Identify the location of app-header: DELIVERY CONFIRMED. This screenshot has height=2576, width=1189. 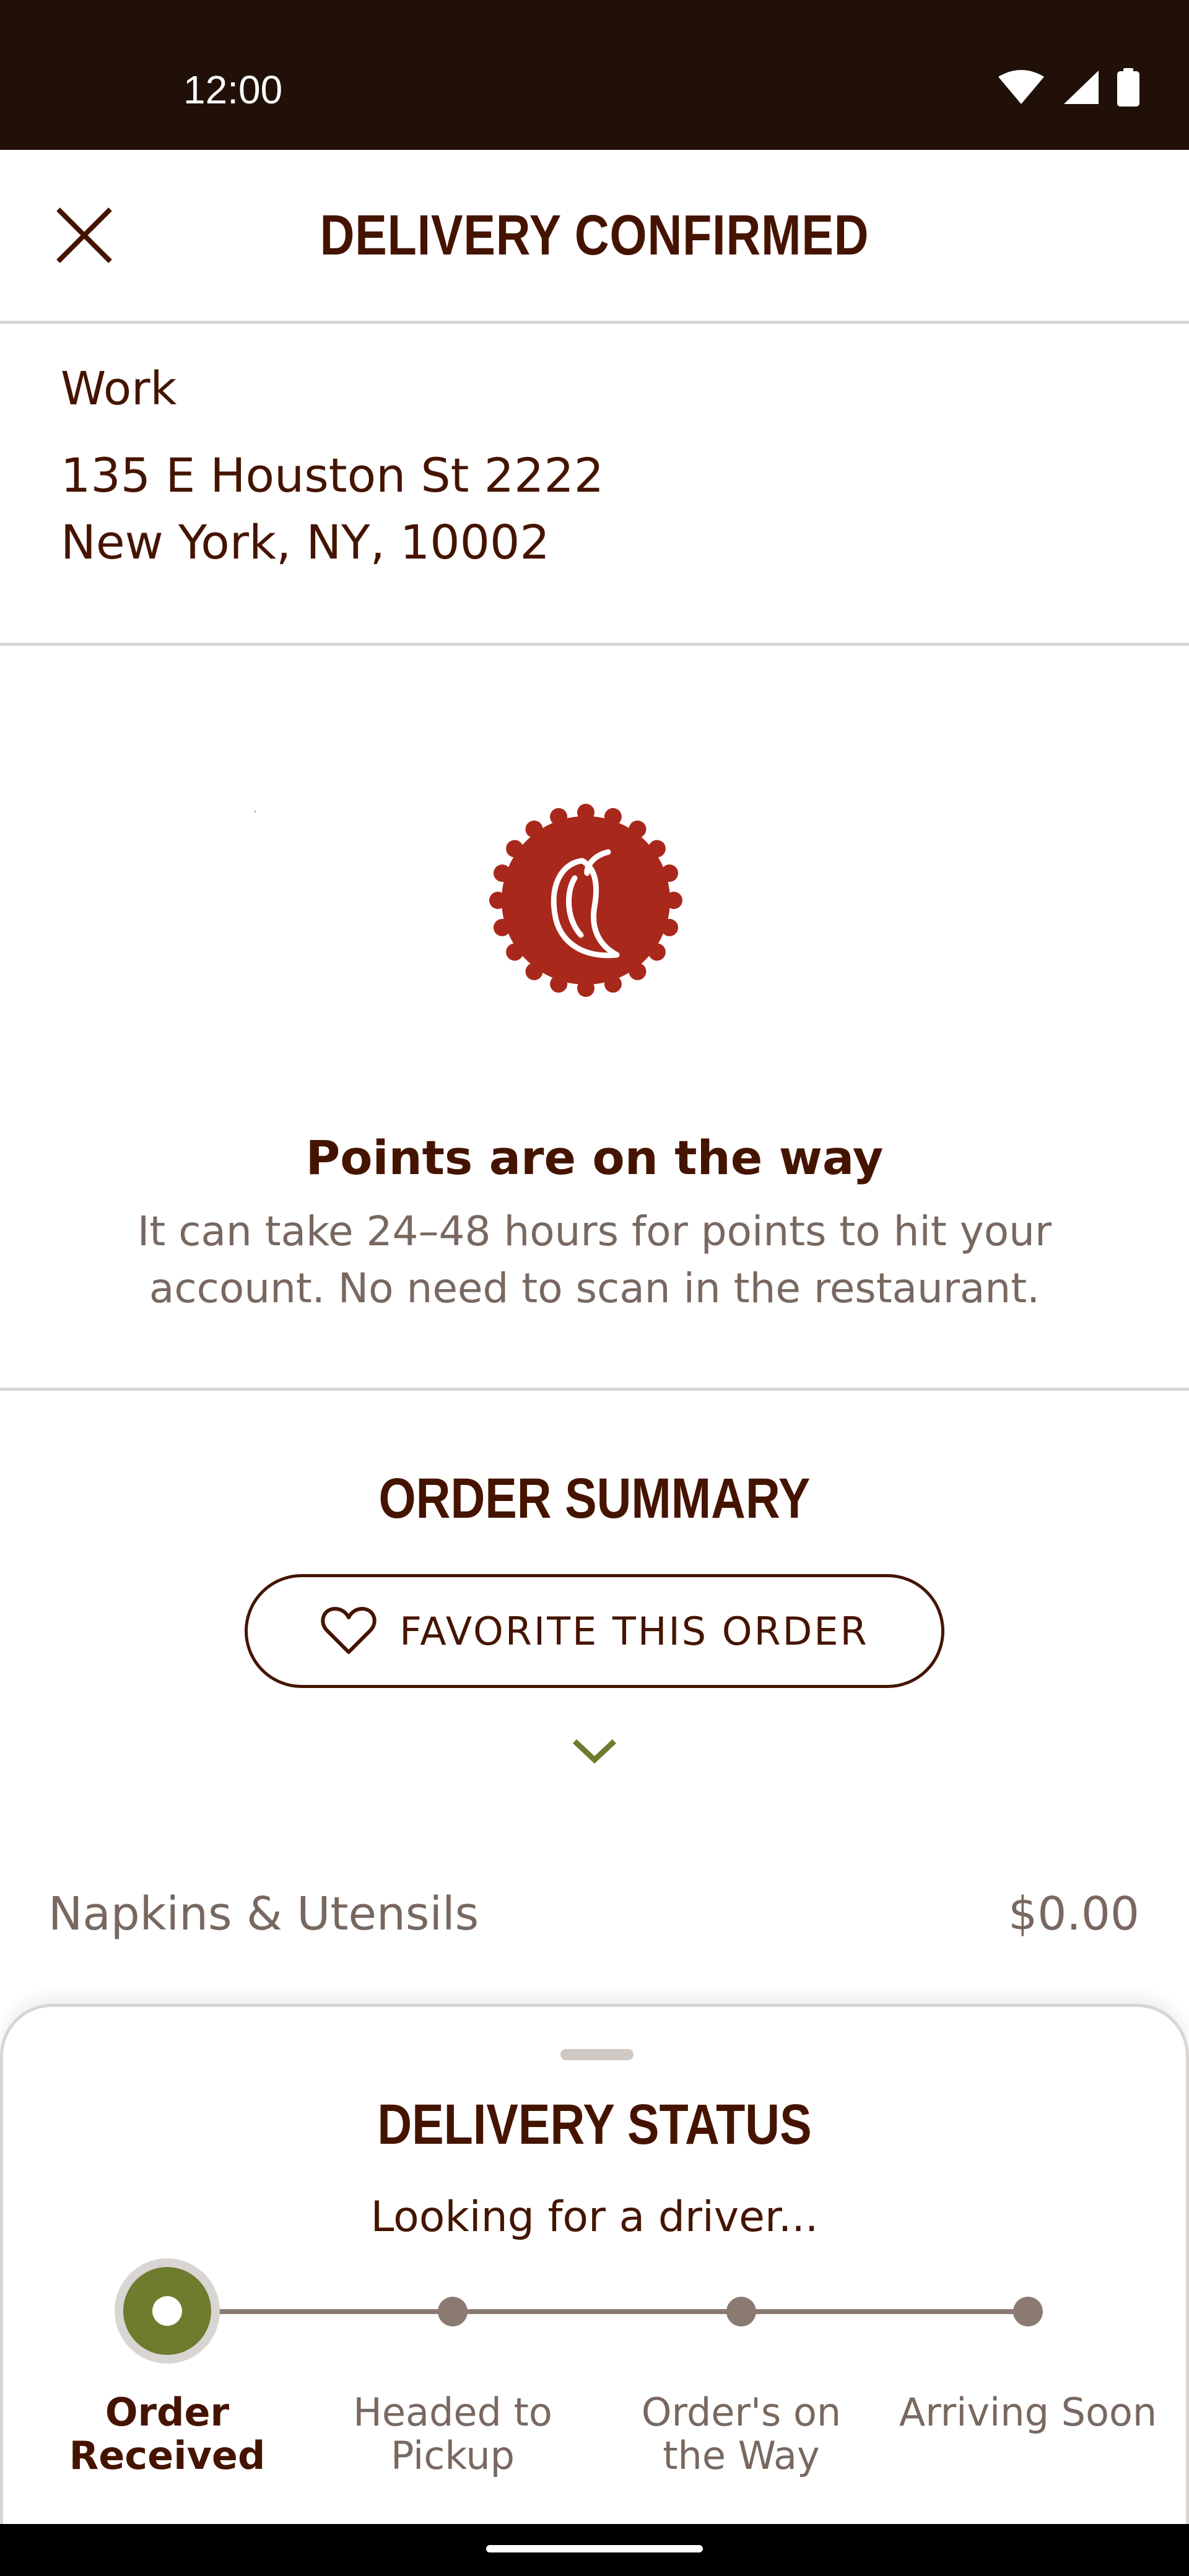
(594, 237).